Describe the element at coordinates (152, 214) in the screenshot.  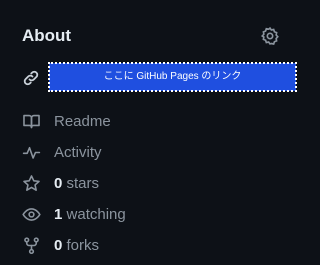
I see `sidebar-item-watching: 1 watching` at that location.